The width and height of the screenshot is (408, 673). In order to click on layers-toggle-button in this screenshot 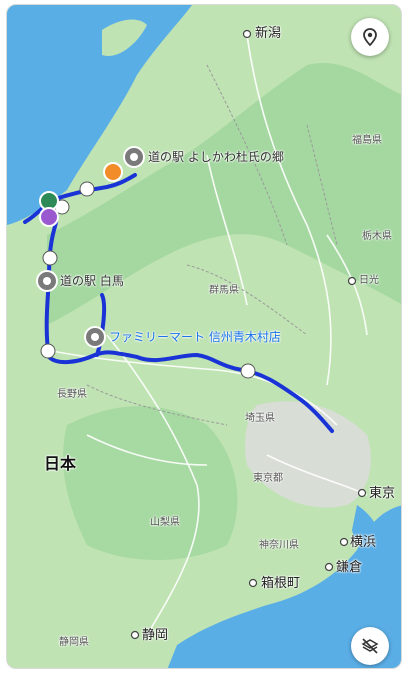, I will do `click(370, 646)`.